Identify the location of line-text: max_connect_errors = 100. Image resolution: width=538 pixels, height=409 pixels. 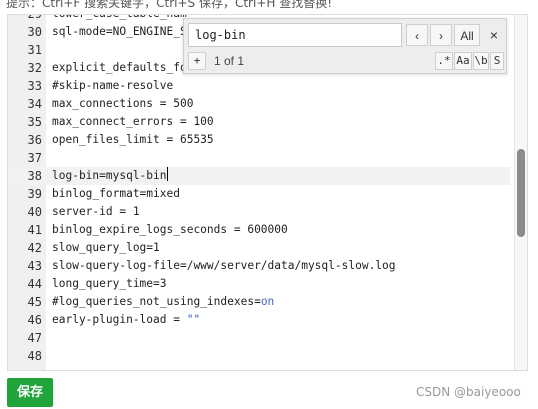
(133, 122).